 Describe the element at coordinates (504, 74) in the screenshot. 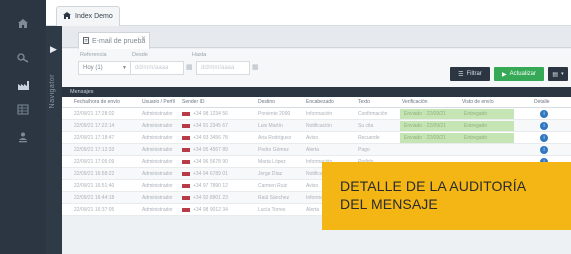

I see `play-icon: ▶` at that location.